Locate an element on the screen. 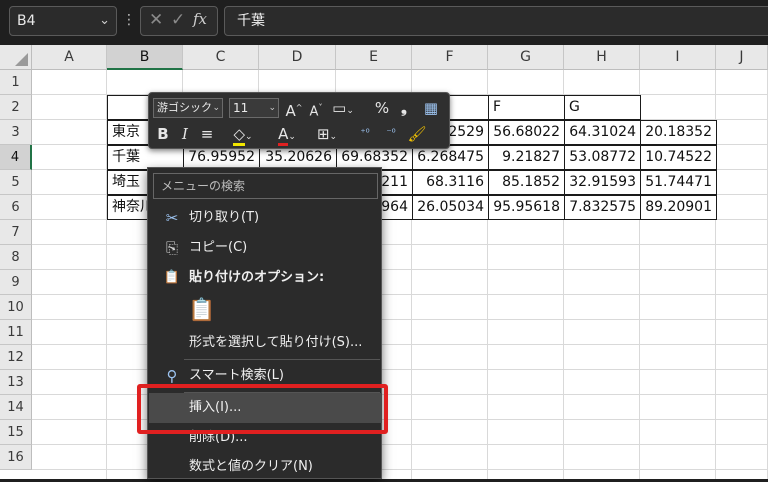  highlight-box is located at coordinates (262, 409).